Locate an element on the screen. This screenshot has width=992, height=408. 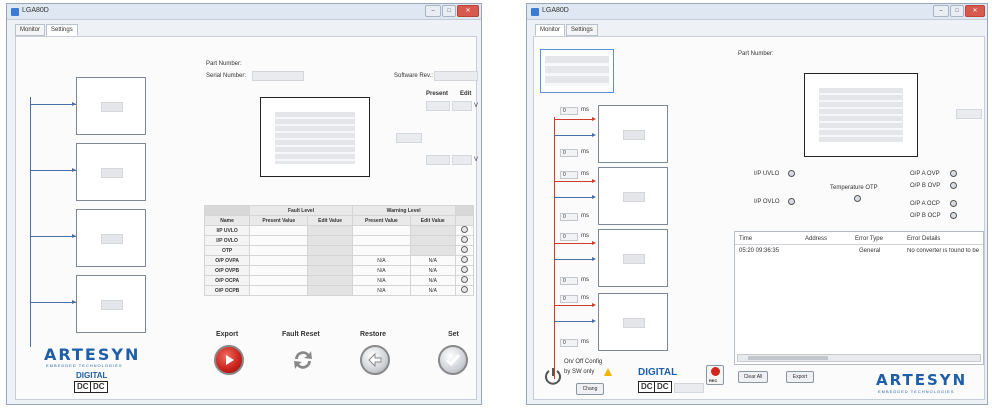
op-b-ovp-label: O/P B OVP is located at coordinates (925, 186).